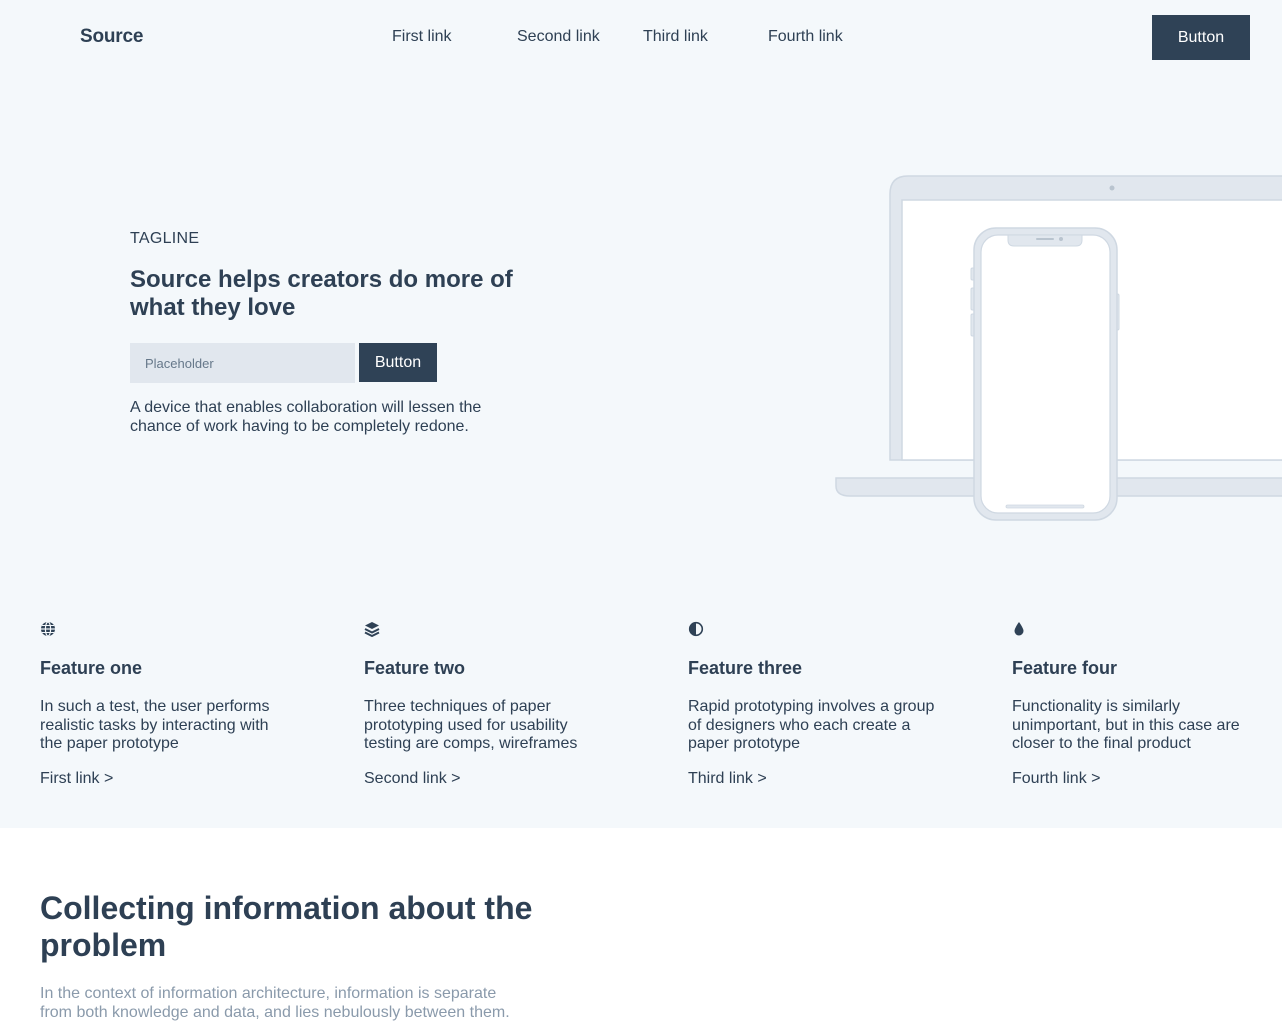 Image resolution: width=1282 pixels, height=1035 pixels. What do you see at coordinates (489, 779) in the screenshot?
I see `feature-link: Second link >` at bounding box center [489, 779].